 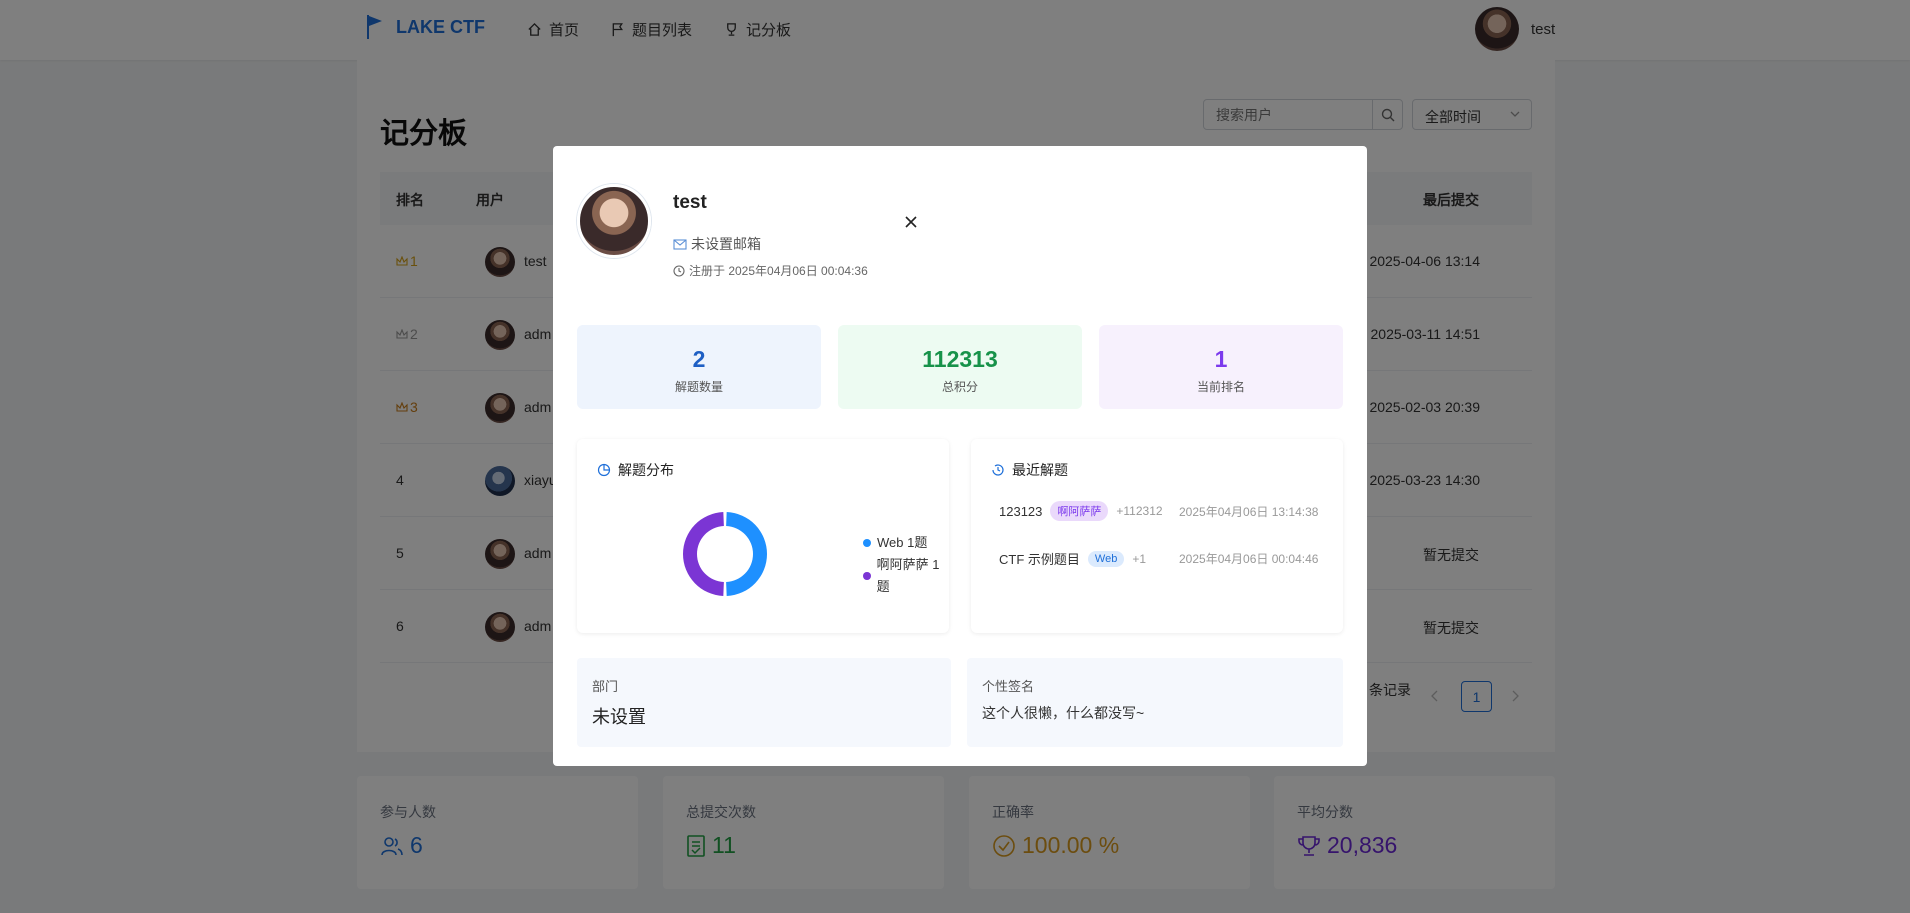 I want to click on solve-distribution-chart, so click(x=725, y=554).